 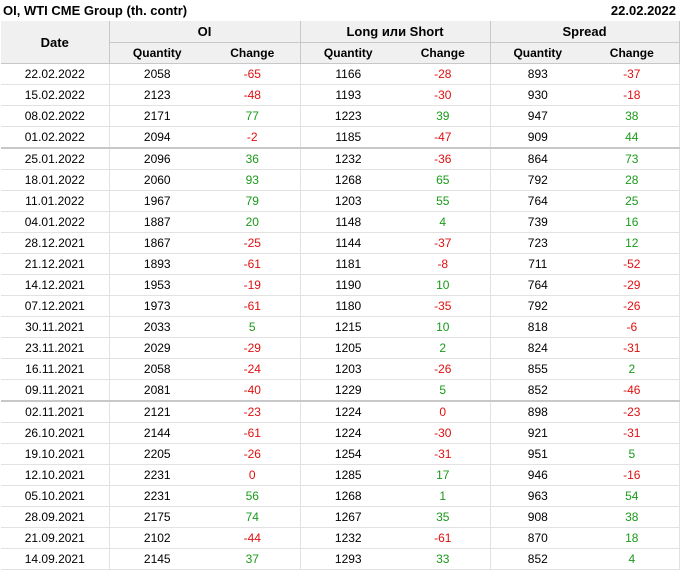 What do you see at coordinates (538, 95) in the screenshot?
I see `spread-quantity-cell: 930` at bounding box center [538, 95].